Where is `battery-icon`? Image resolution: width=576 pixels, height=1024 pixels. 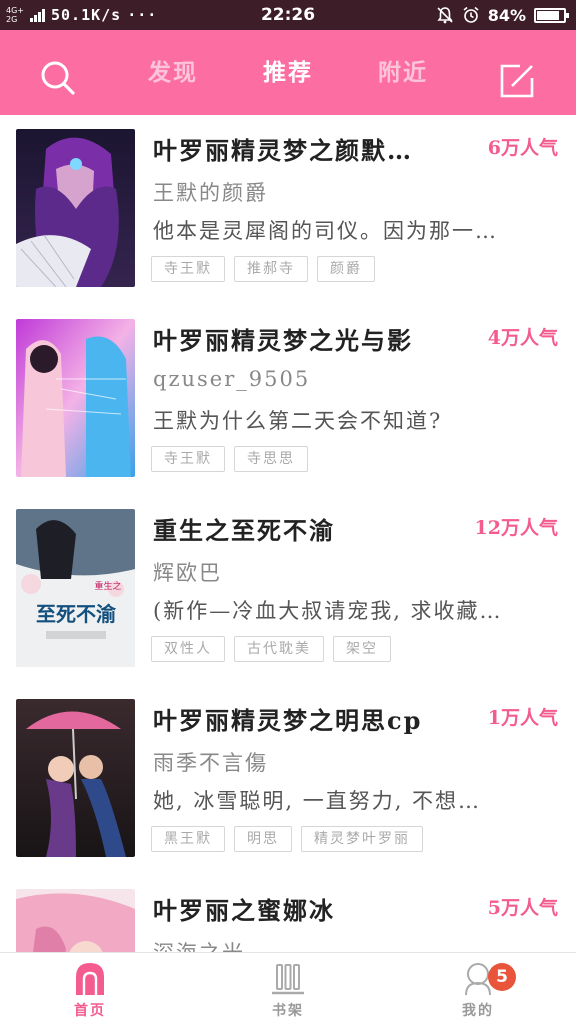 battery-icon is located at coordinates (551, 15).